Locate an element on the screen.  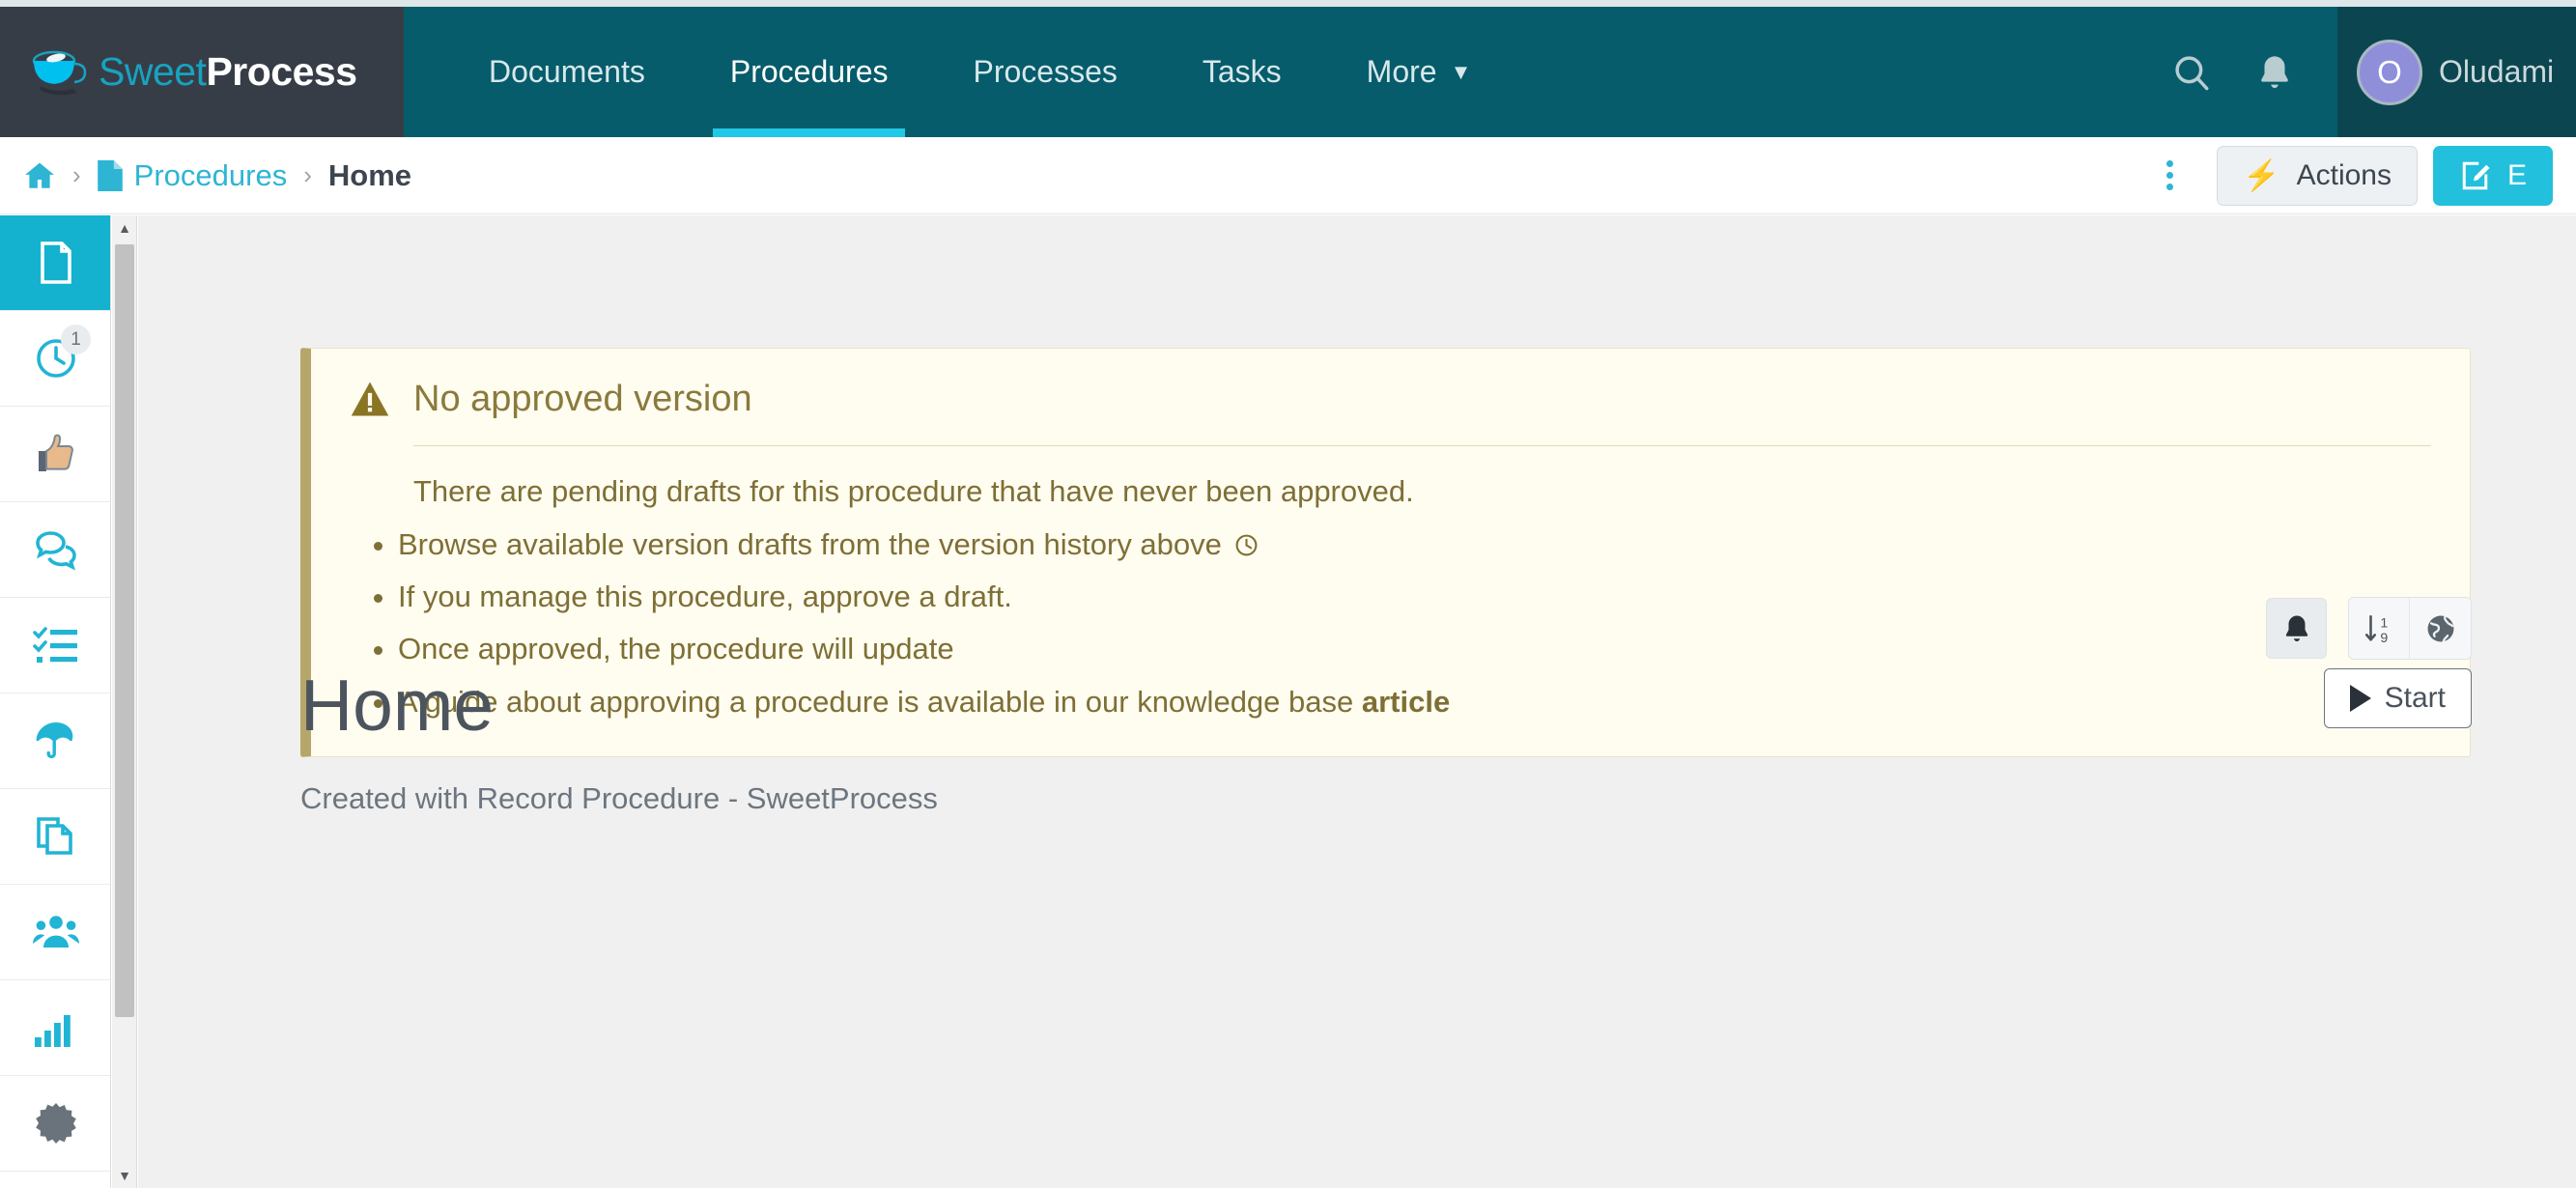
breadcrumb: › Procedures › Home is located at coordinates (217, 175).